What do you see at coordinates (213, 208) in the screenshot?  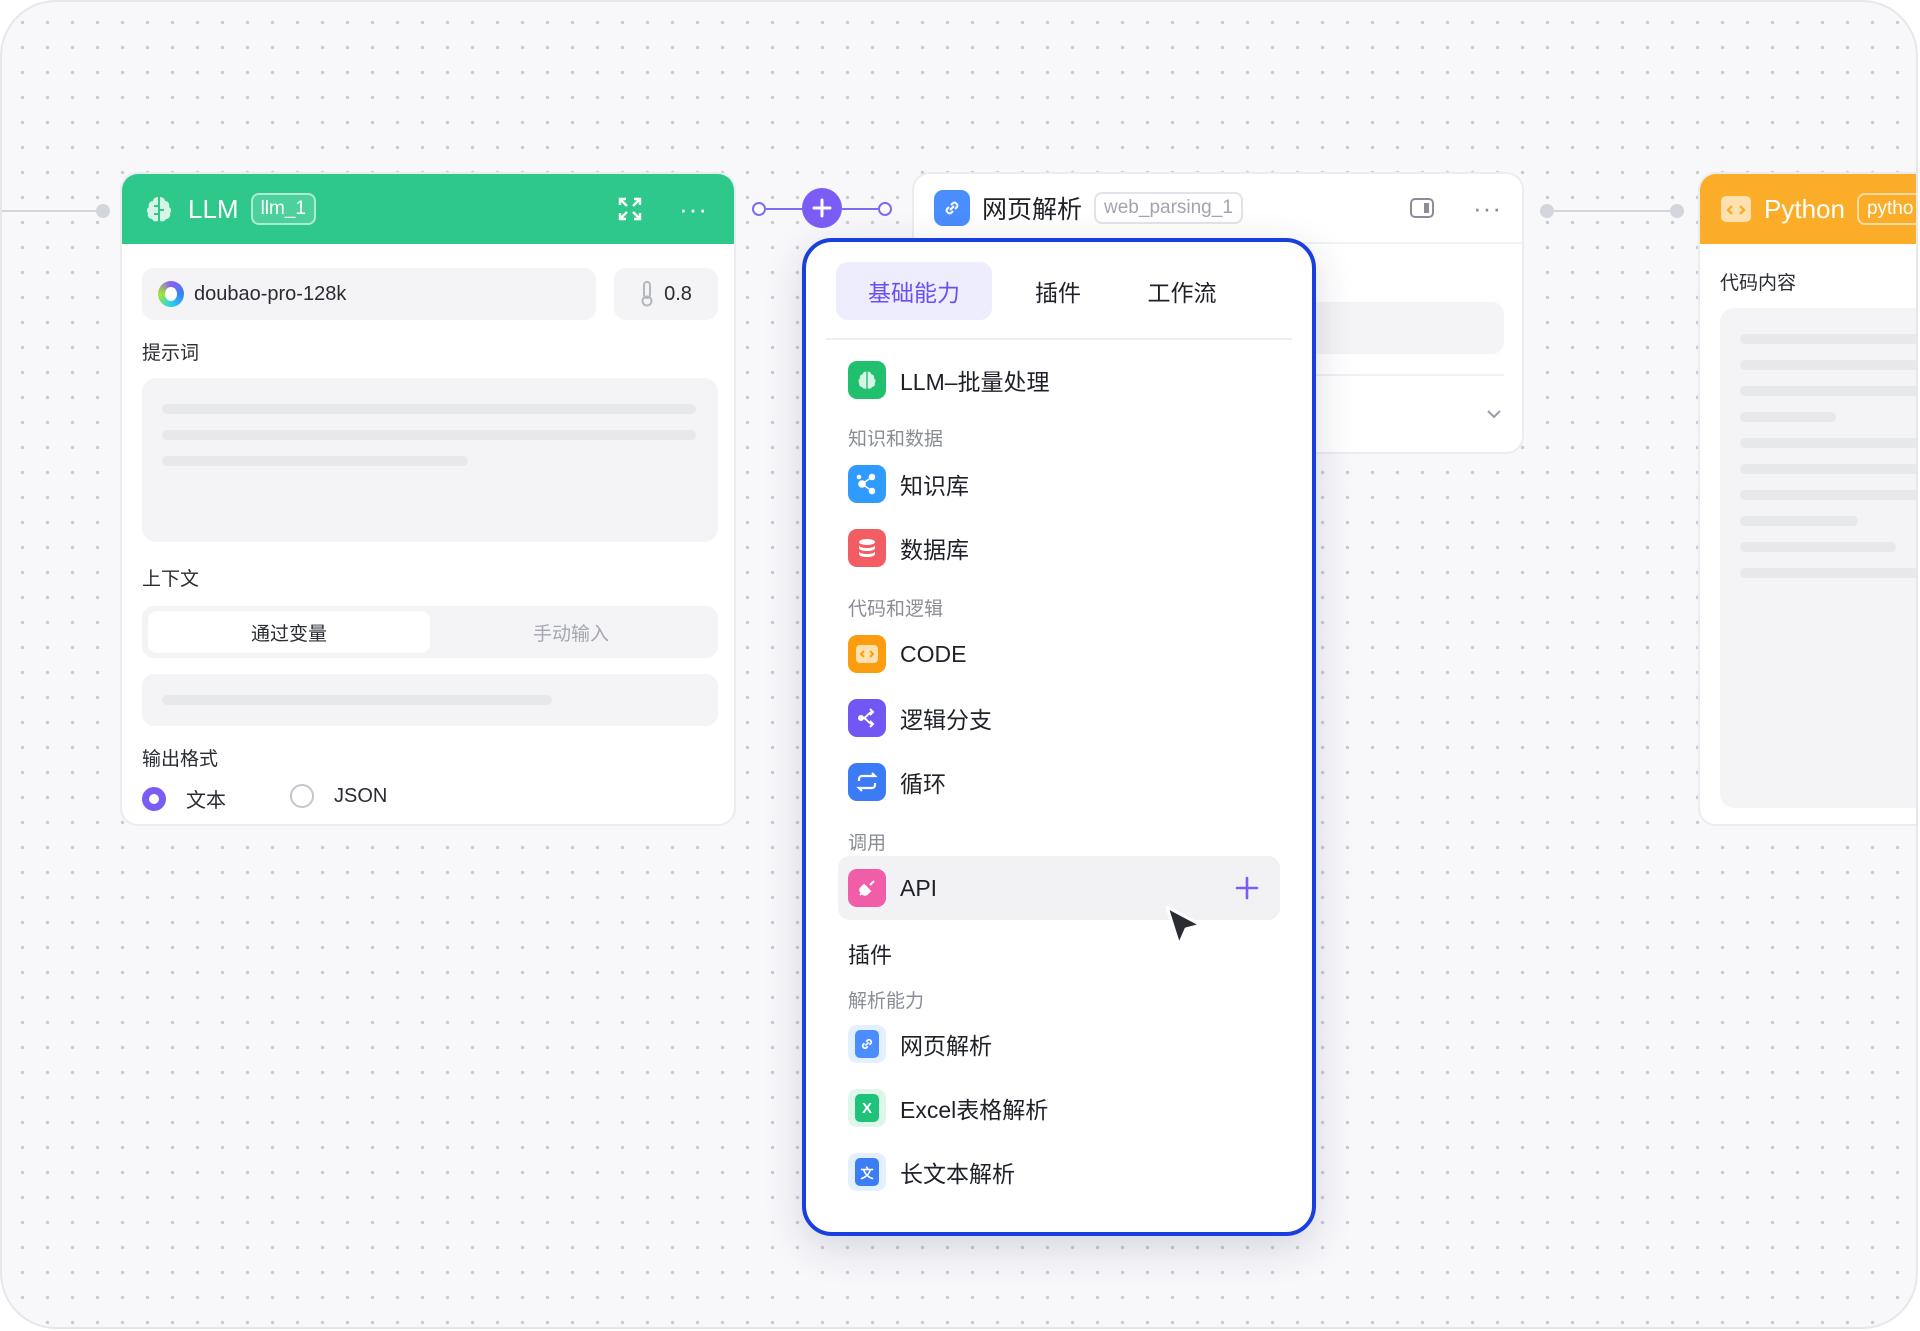 I see `node-title: LLM` at bounding box center [213, 208].